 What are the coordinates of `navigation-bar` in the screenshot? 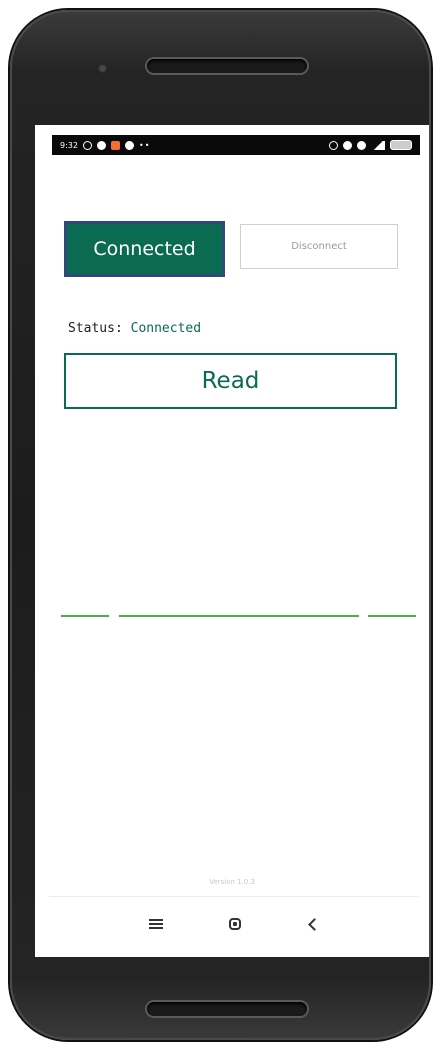 It's located at (234, 926).